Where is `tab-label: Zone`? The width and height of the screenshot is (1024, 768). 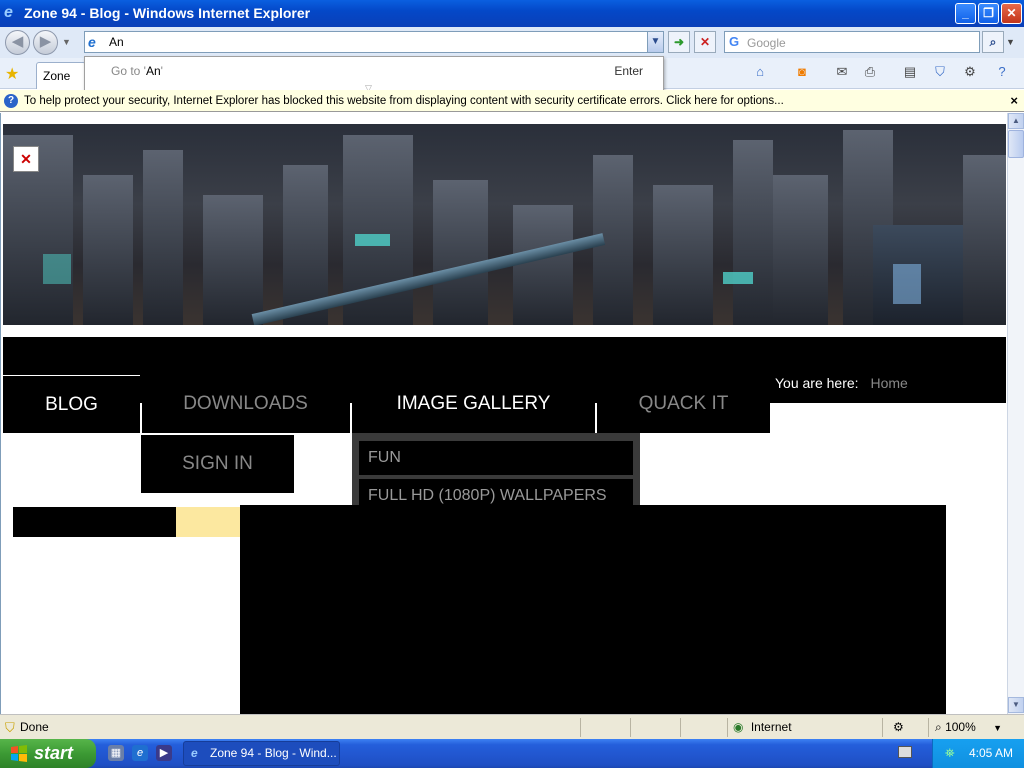 tab-label: Zone is located at coordinates (57, 76).